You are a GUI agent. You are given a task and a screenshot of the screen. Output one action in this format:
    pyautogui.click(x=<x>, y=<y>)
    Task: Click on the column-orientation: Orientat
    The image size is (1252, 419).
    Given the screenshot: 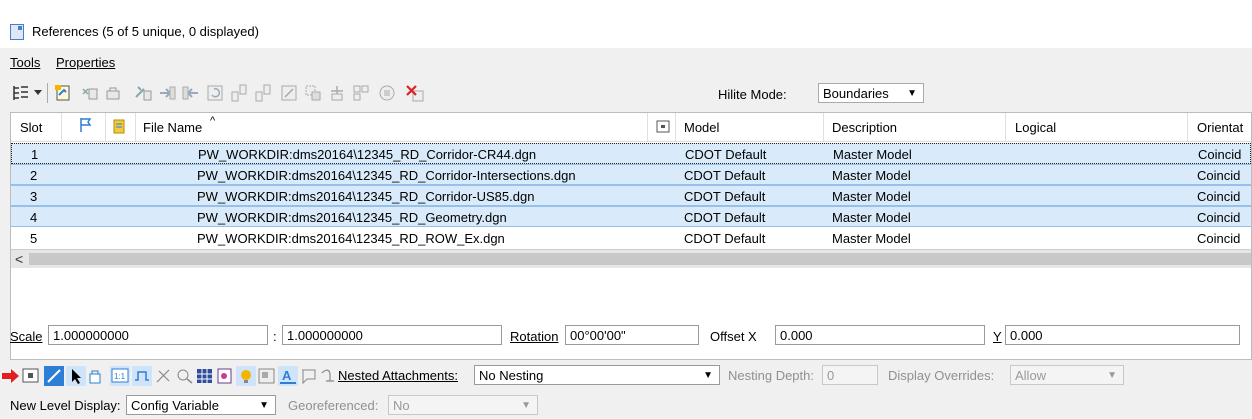 What is the action you would take?
    pyautogui.click(x=1220, y=127)
    